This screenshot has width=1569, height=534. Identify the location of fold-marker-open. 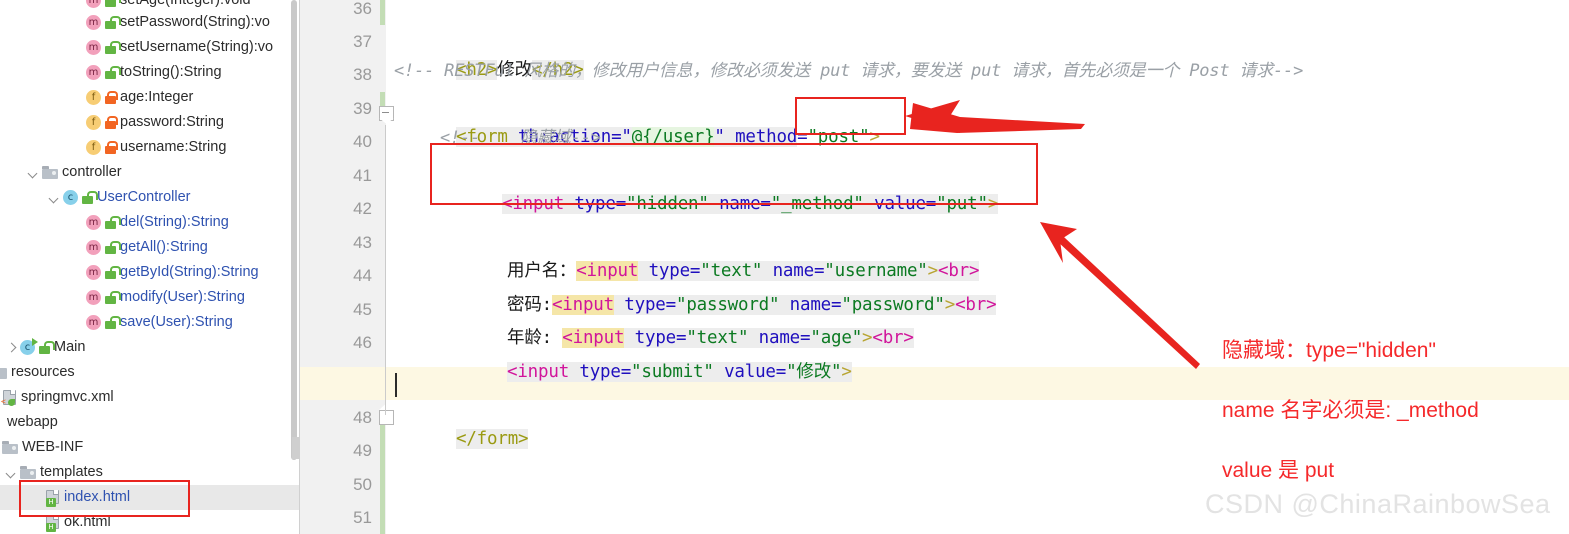
(386, 115).